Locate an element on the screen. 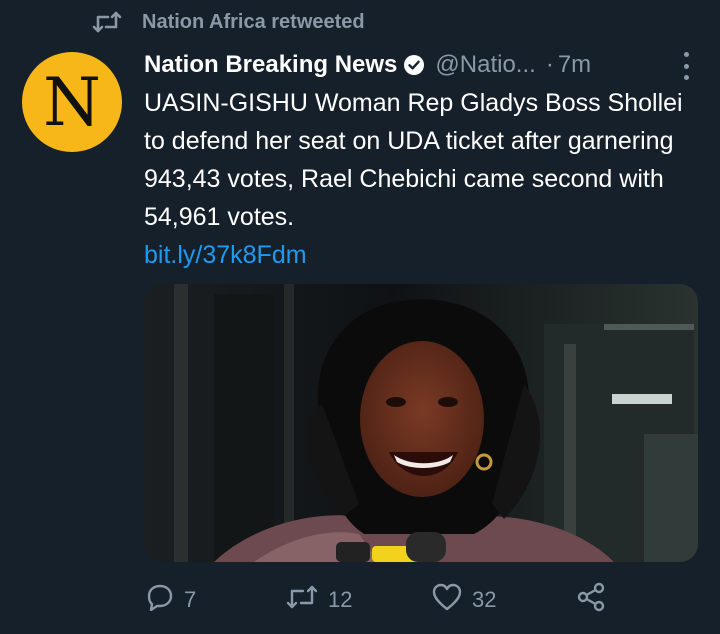 Image resolution: width=720 pixels, height=634 pixels. share-button is located at coordinates (591, 600).